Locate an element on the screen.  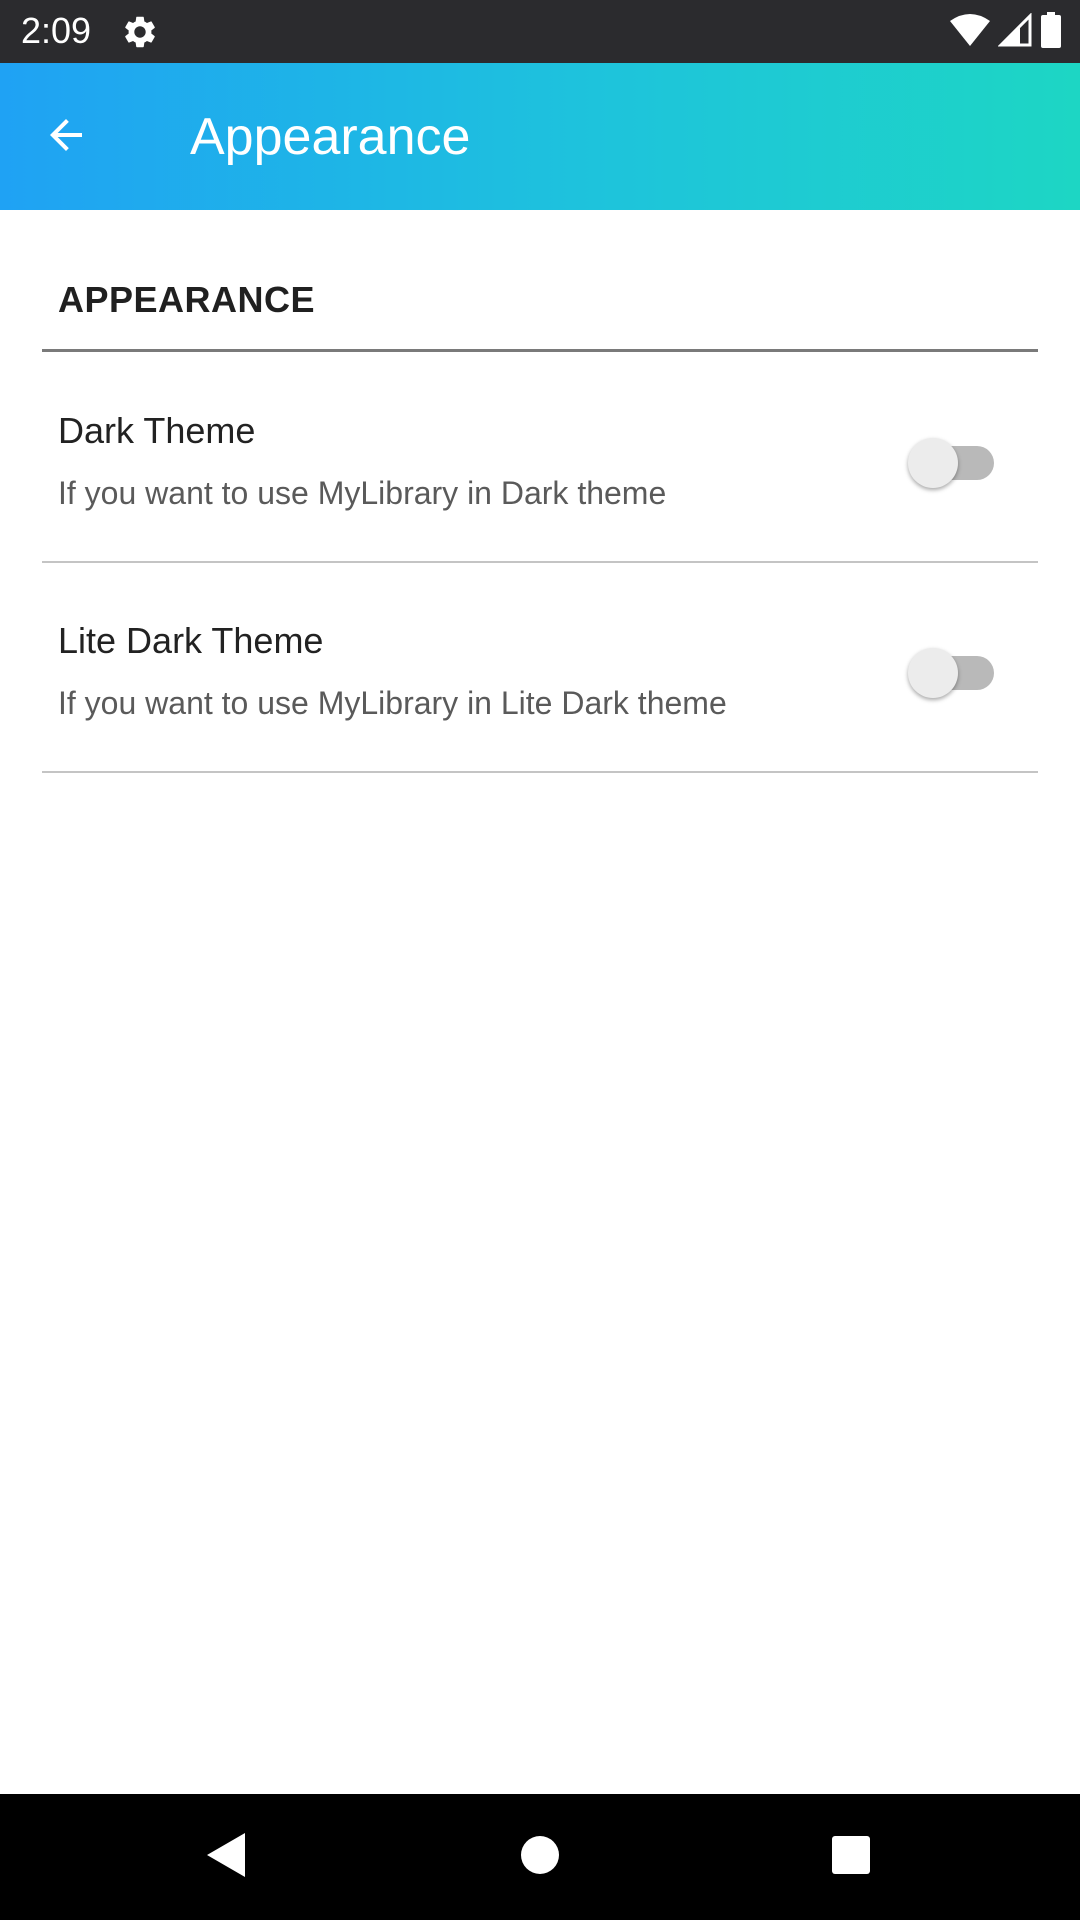
recents-square-icon is located at coordinates (851, 1857).